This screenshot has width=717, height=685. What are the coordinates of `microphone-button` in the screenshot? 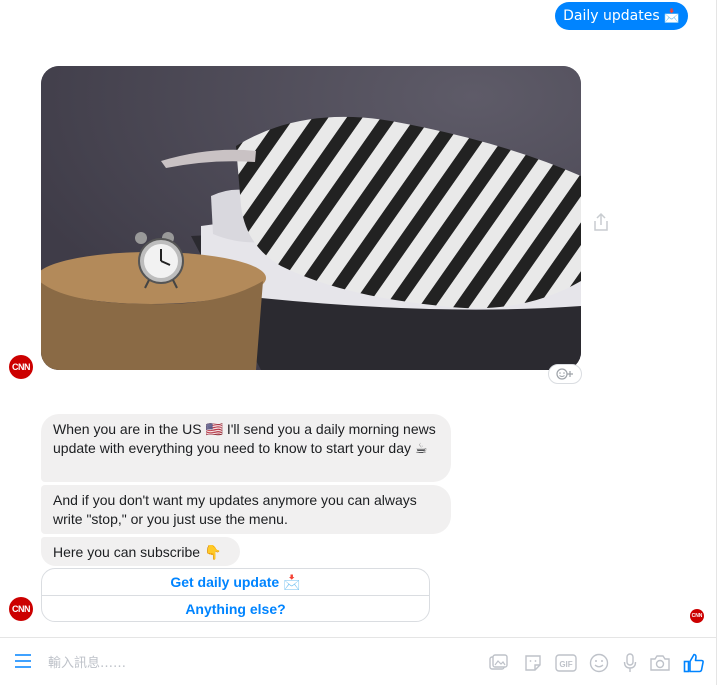 It's located at (630, 663).